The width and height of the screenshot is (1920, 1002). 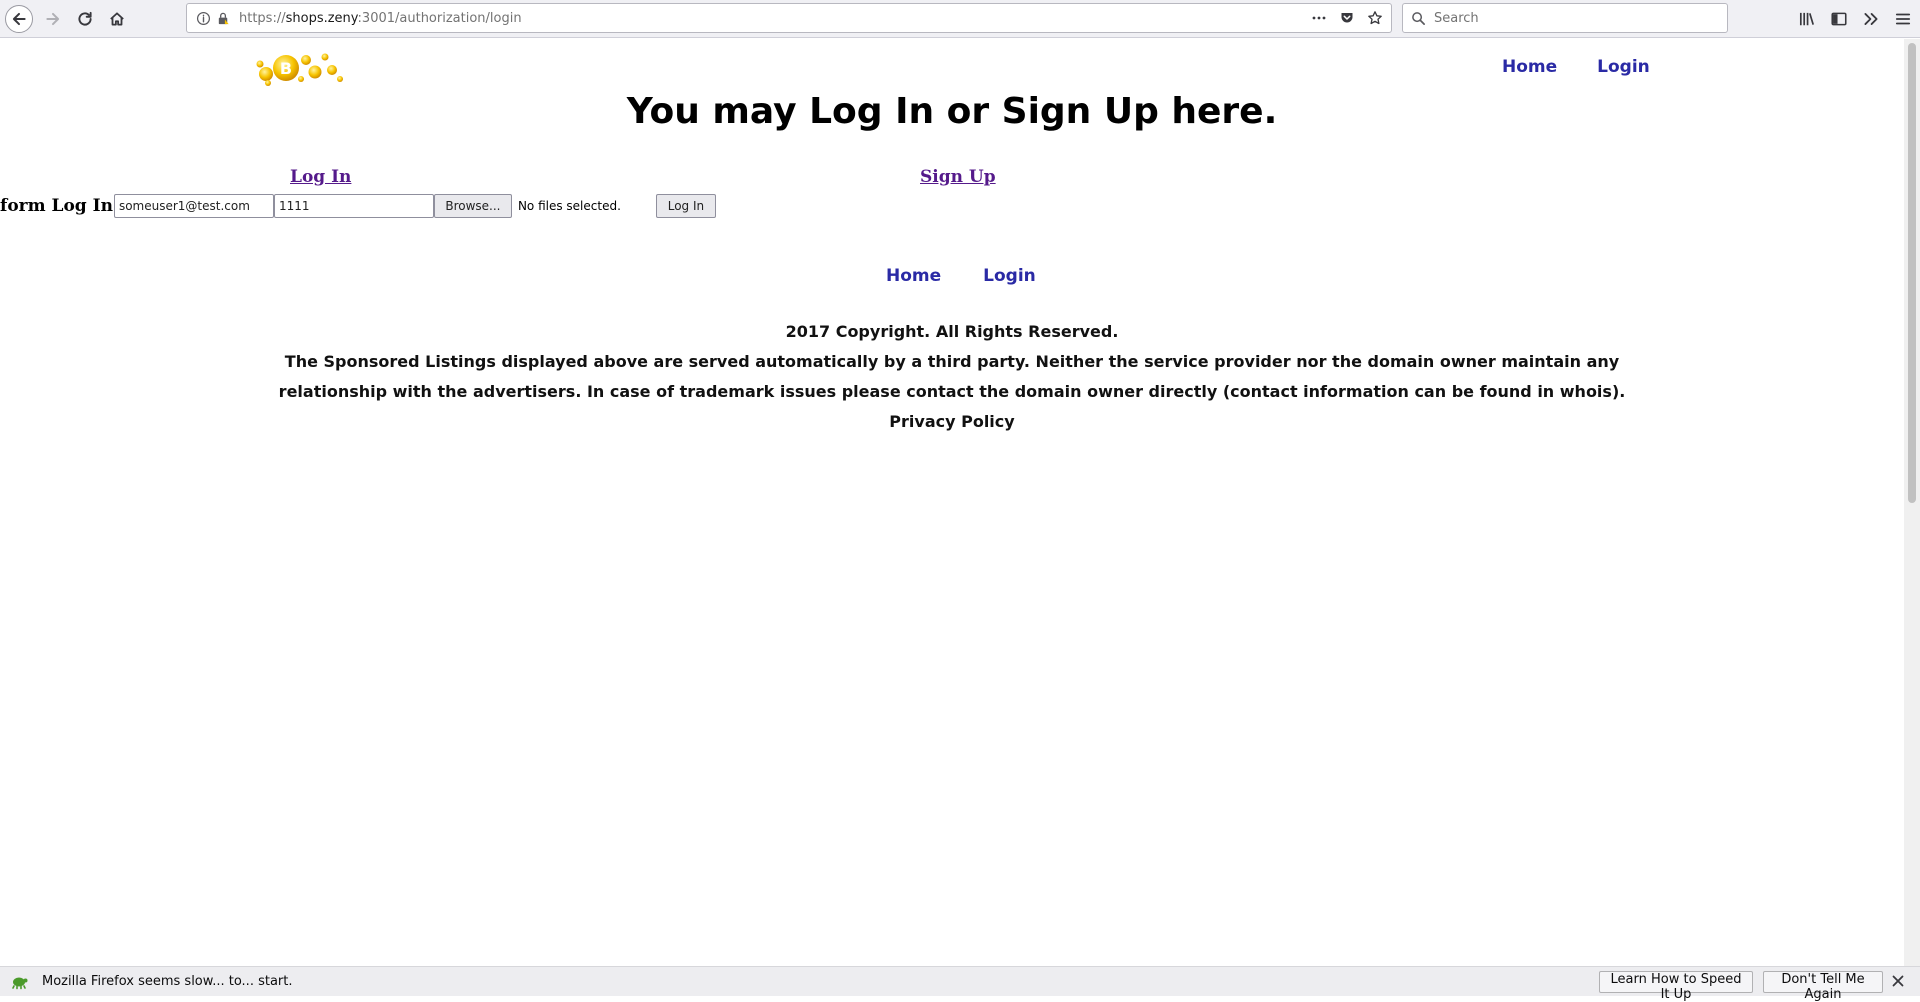 I want to click on library-icon, so click(x=1807, y=19).